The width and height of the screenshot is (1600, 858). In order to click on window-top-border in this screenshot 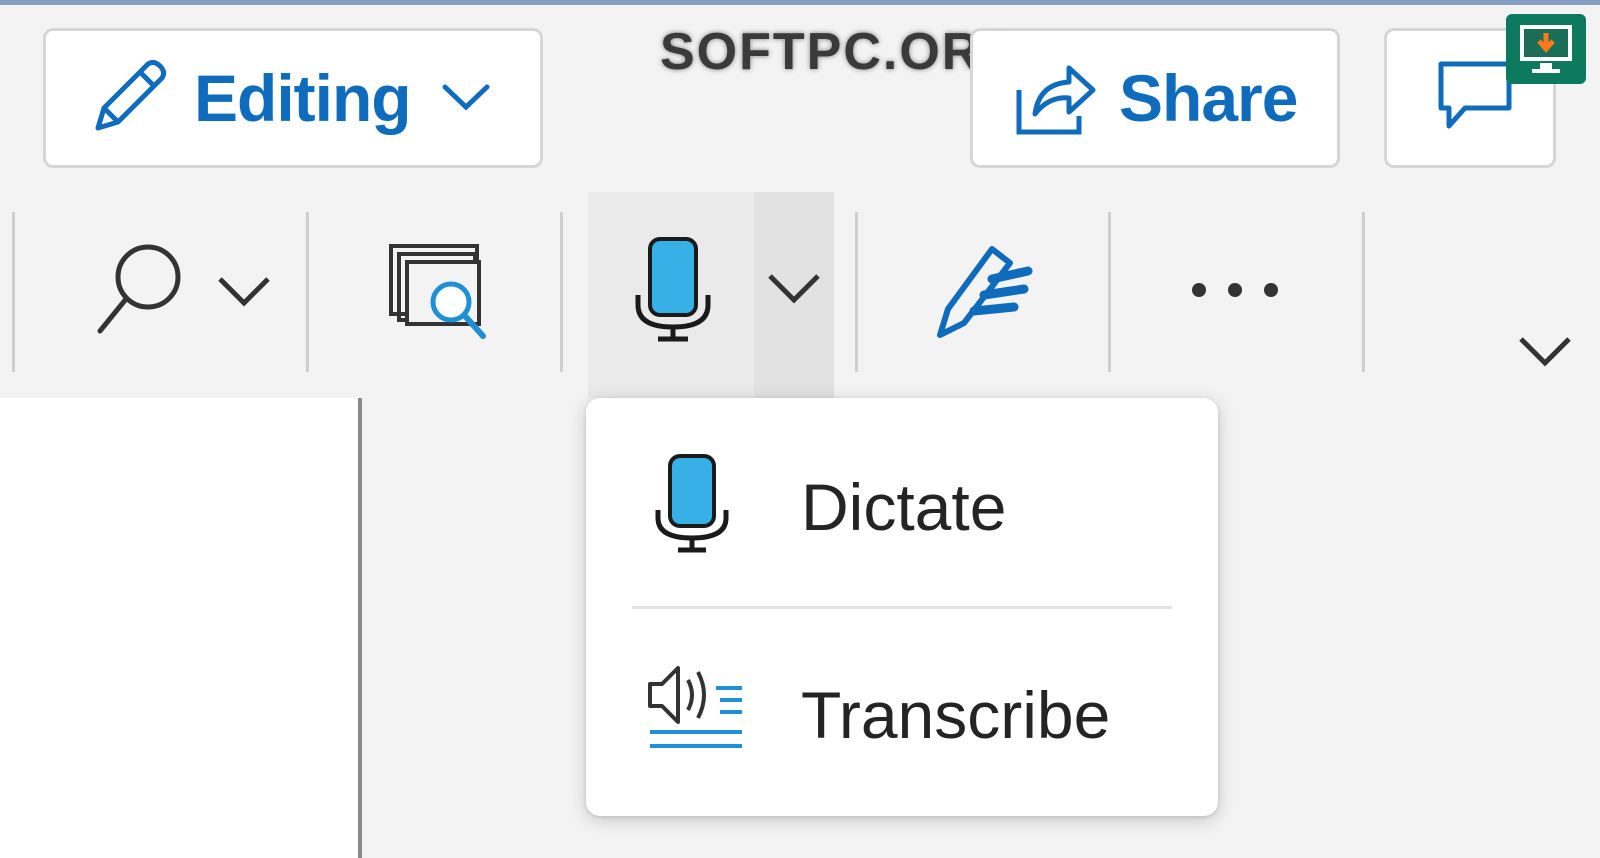, I will do `click(800, 2)`.